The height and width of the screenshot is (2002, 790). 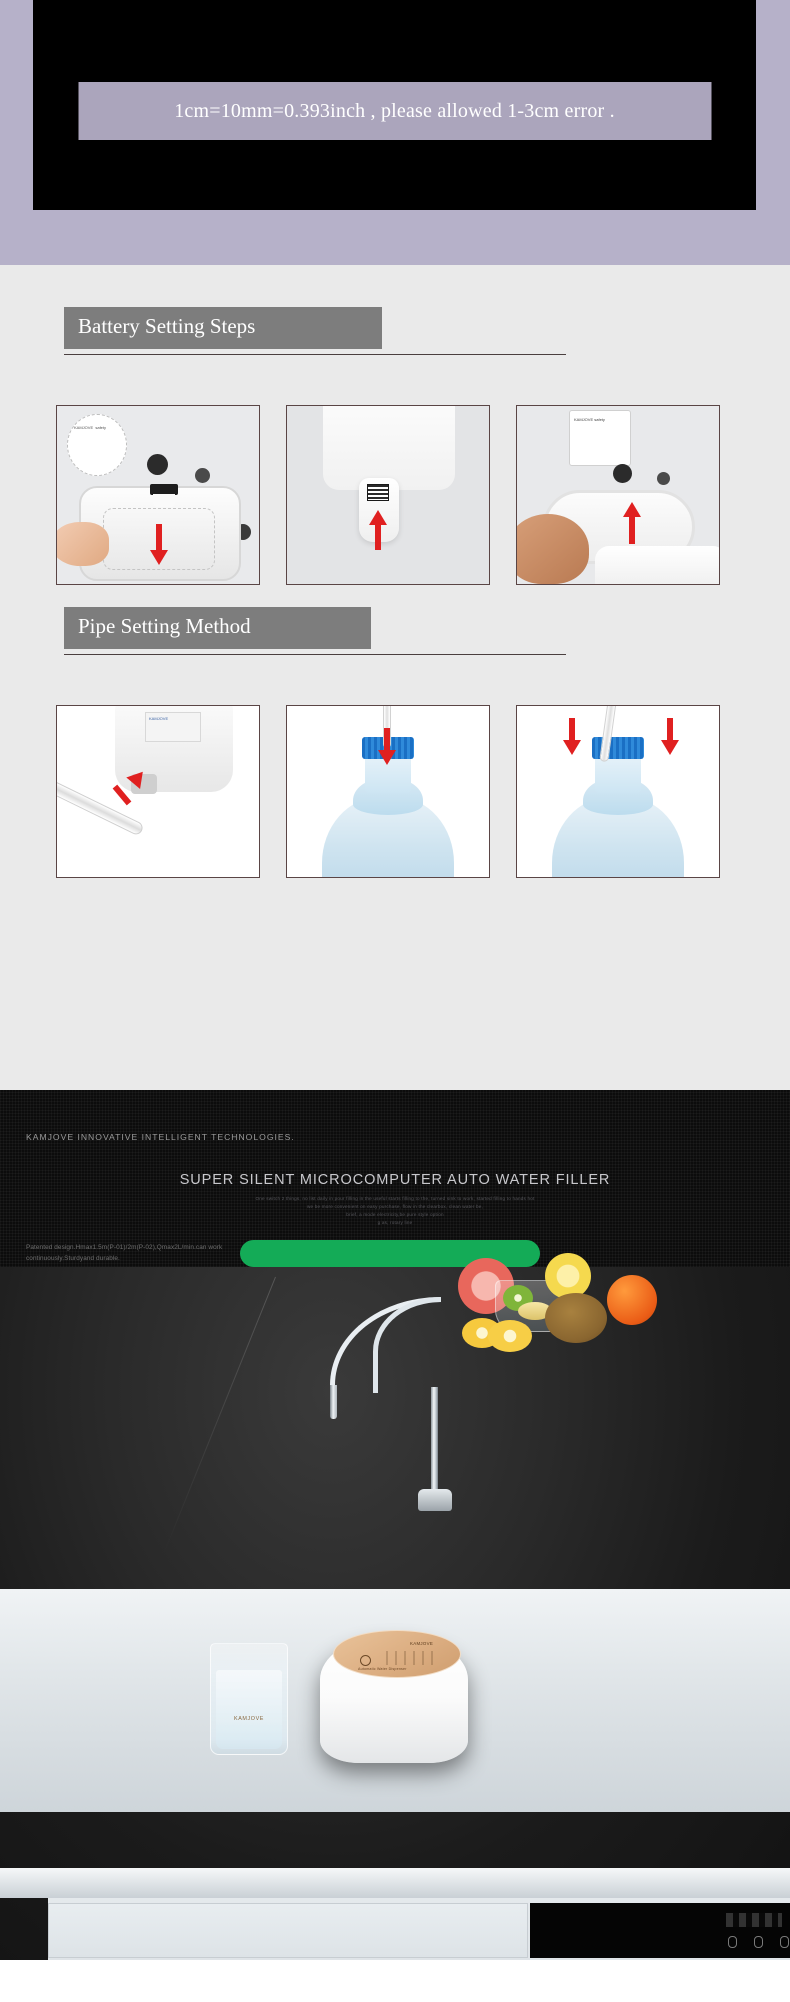 I want to click on unit-body, so click(x=657, y=565).